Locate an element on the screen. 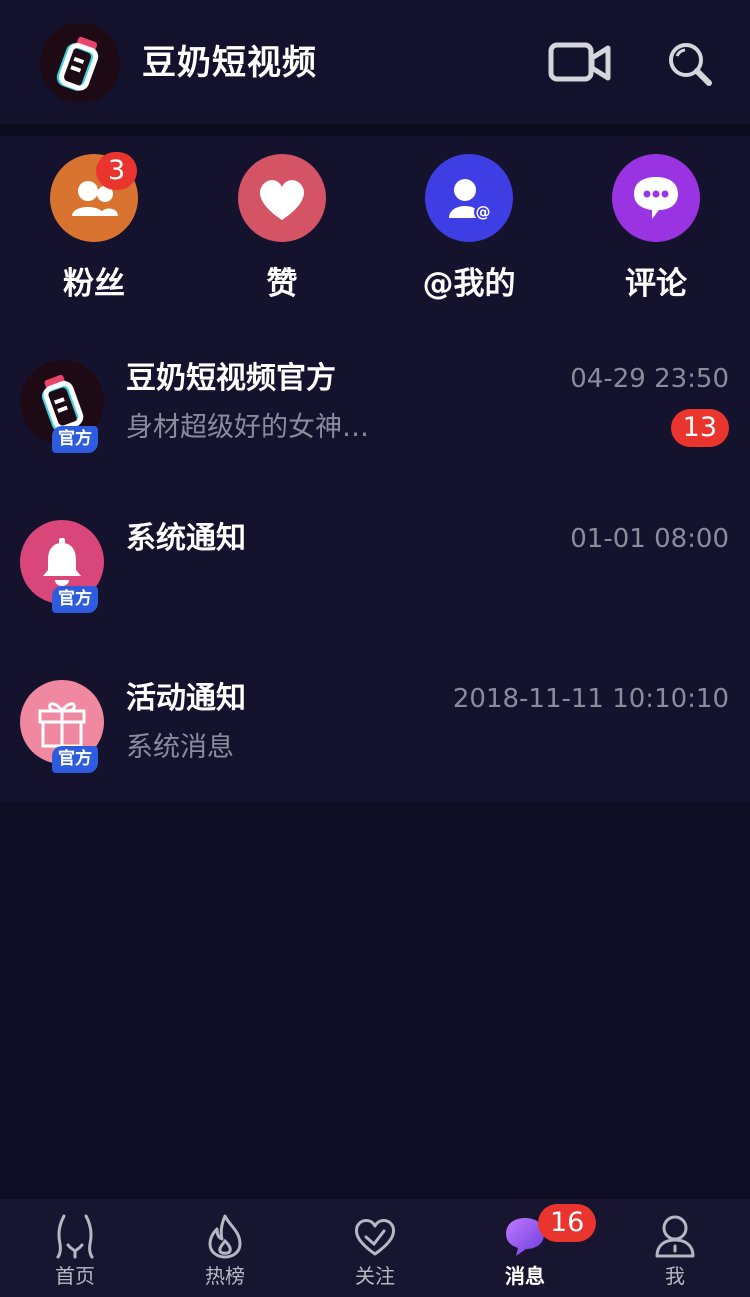  fans-category: 3 粉丝 is located at coordinates (94, 233).